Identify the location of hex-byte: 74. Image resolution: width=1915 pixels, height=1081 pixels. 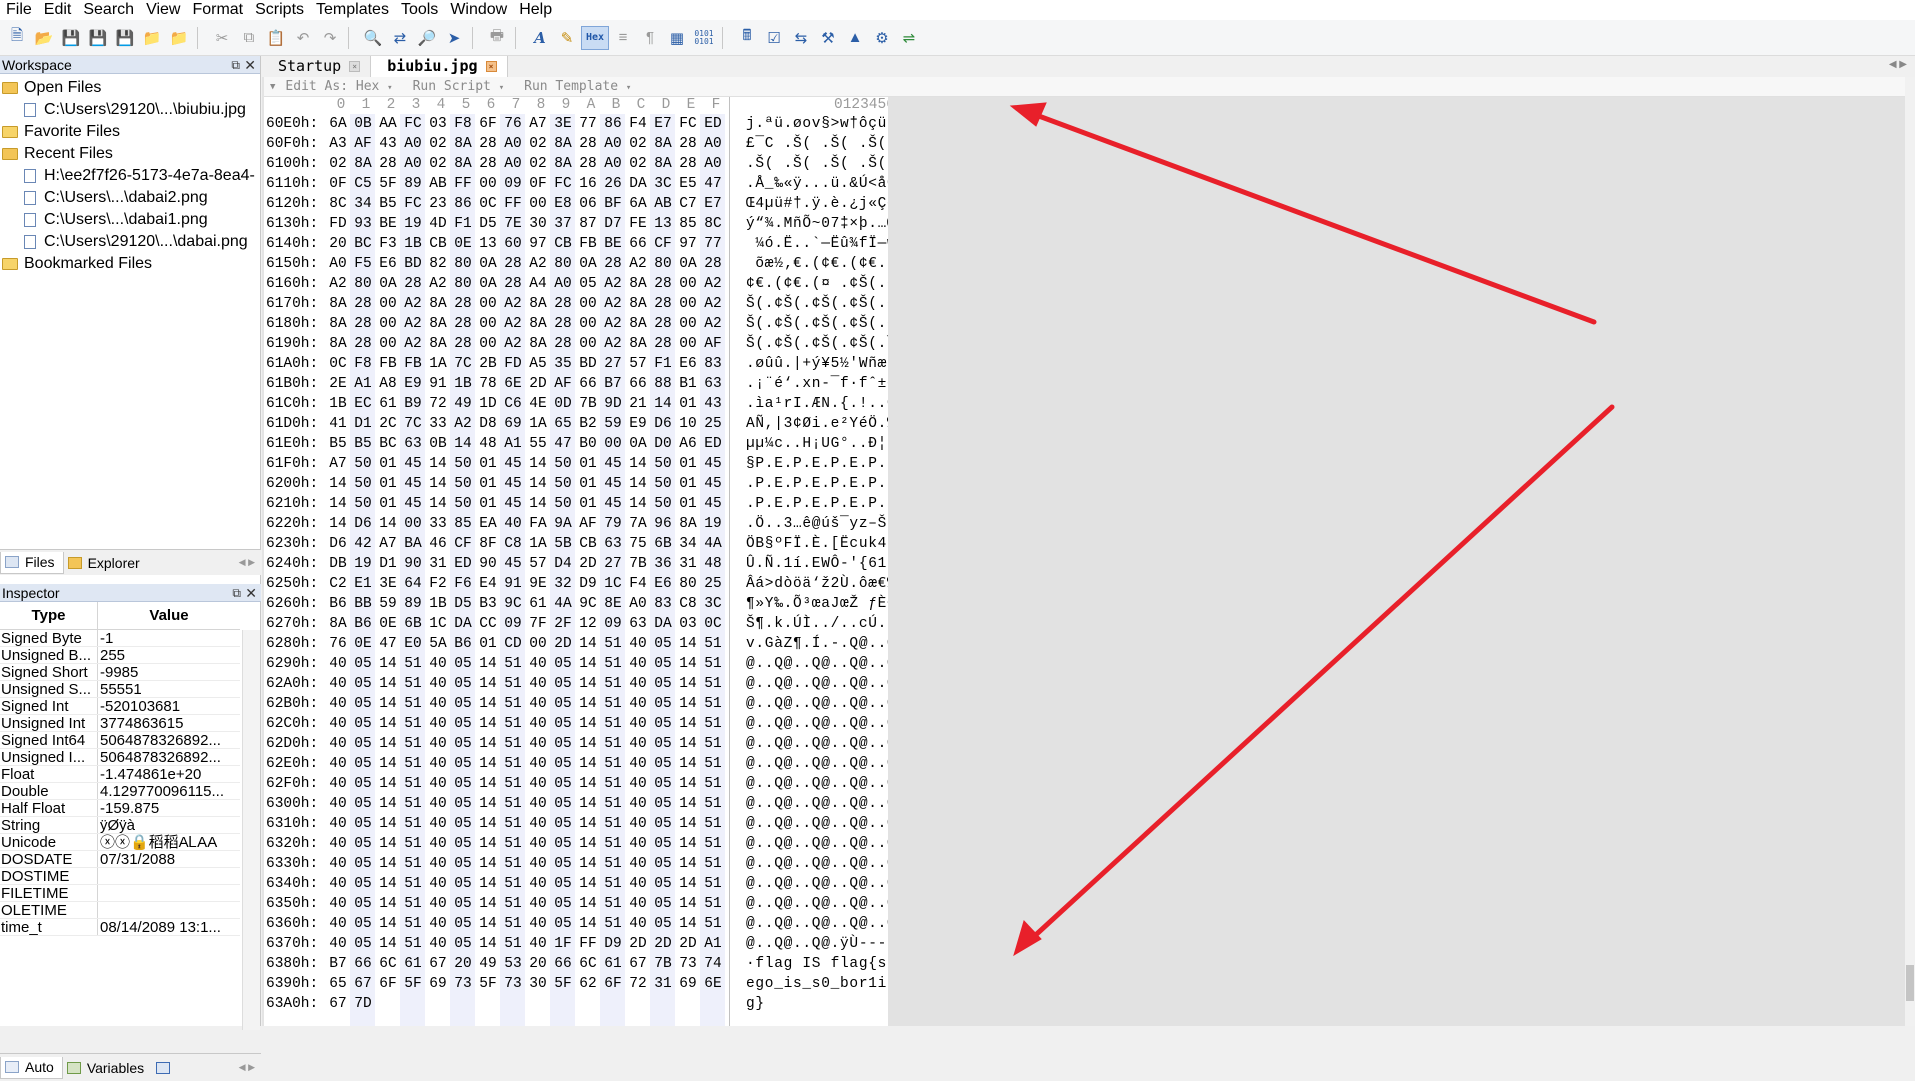
(713, 964).